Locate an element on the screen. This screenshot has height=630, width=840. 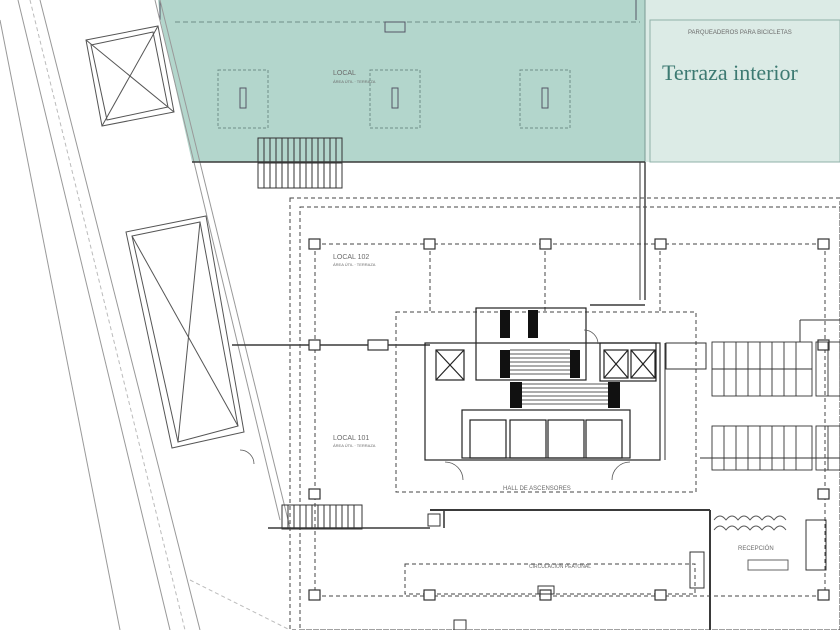
label-terrace-local-sub: ÁREA ÚTIL · TERRAZA is located at coordinates (354, 81).